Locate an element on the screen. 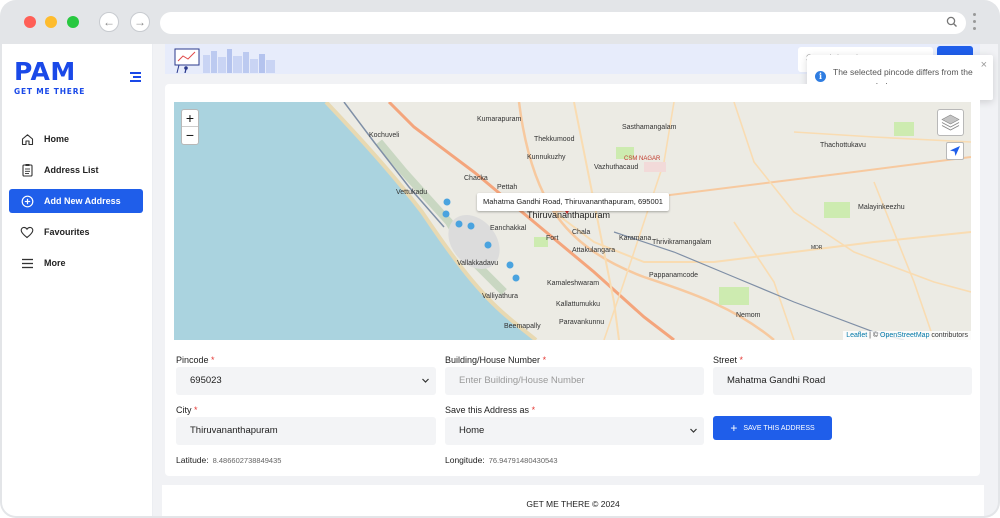  sidebar-item-address-list: Address List is located at coordinates (76, 170).